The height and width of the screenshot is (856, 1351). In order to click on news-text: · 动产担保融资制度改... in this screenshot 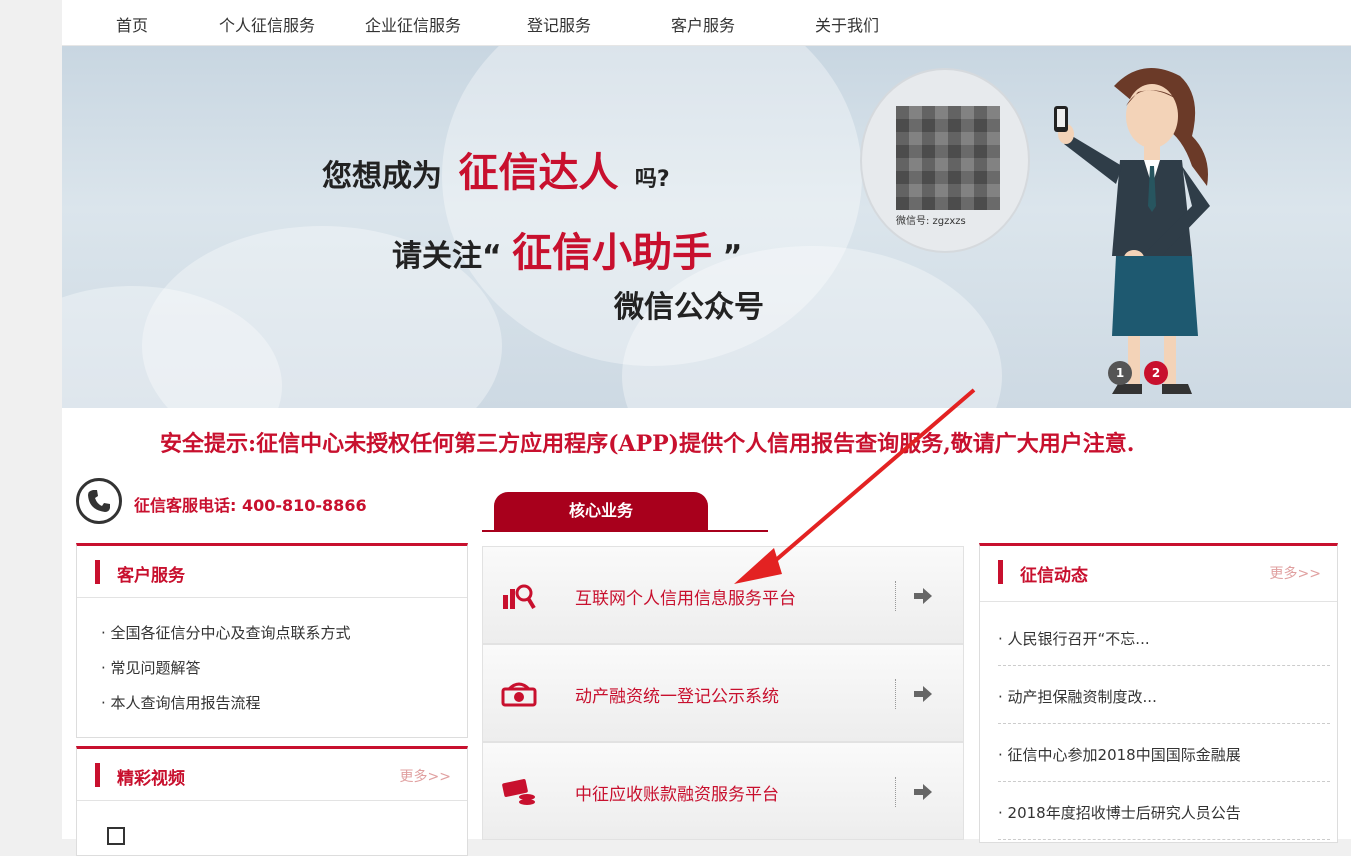, I will do `click(1077, 697)`.